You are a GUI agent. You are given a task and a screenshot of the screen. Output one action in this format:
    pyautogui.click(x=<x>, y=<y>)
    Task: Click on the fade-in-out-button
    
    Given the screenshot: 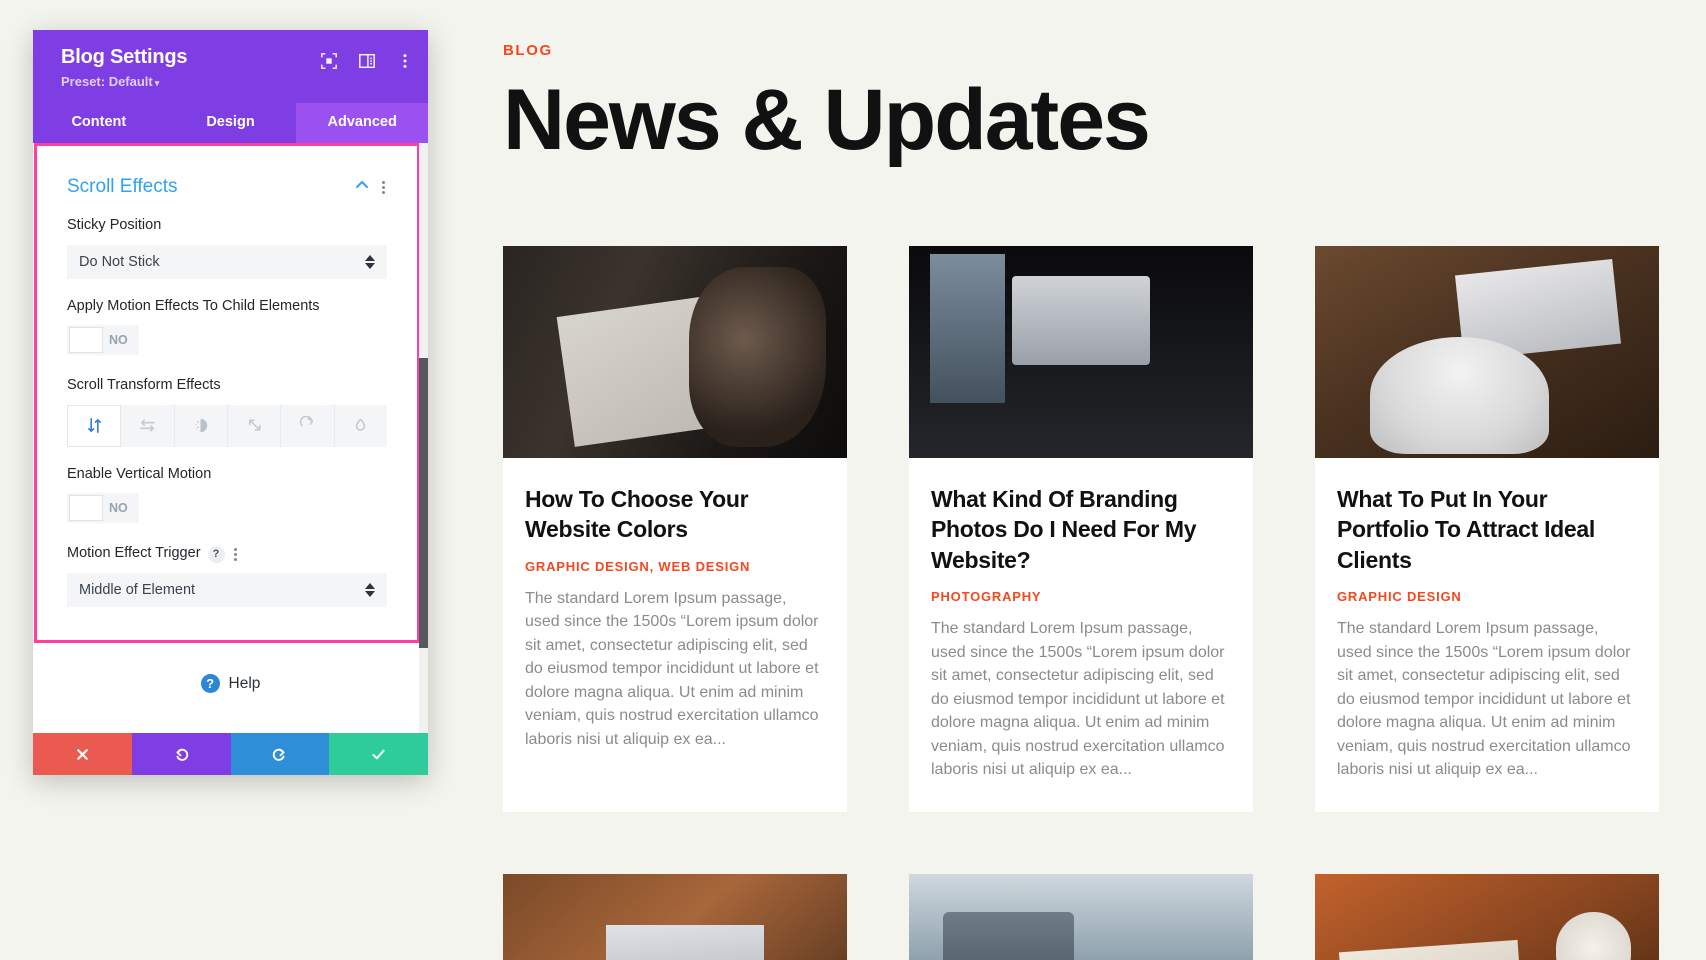 What is the action you would take?
    pyautogui.click(x=201, y=425)
    